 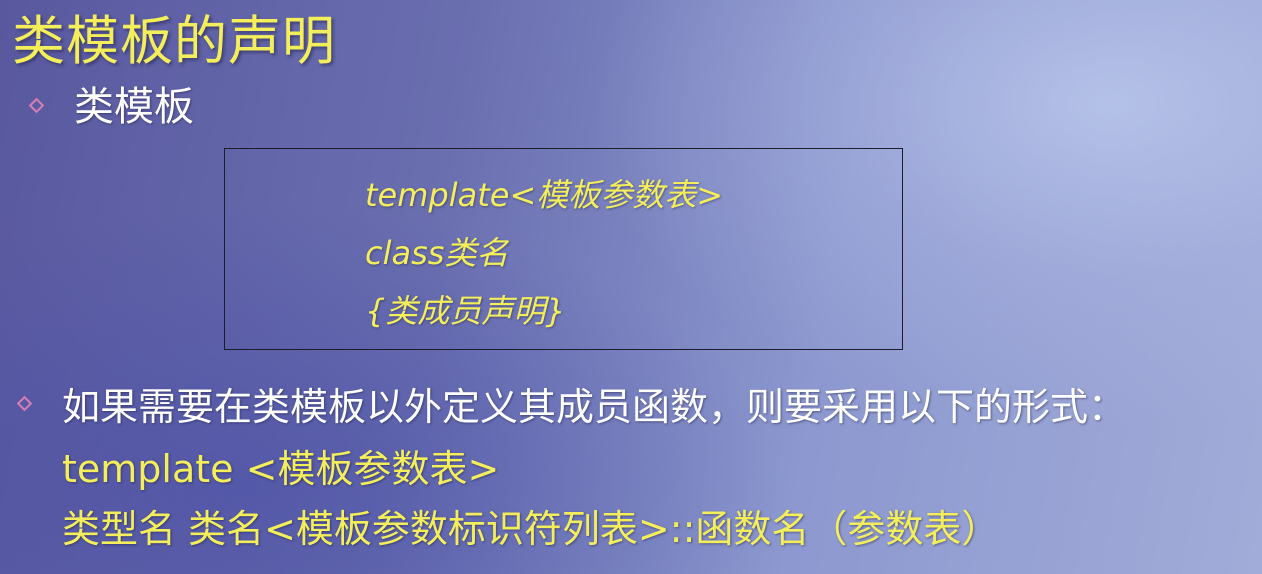 What do you see at coordinates (281, 469) in the screenshot?
I see `form-line-template: template <模板参数表>` at bounding box center [281, 469].